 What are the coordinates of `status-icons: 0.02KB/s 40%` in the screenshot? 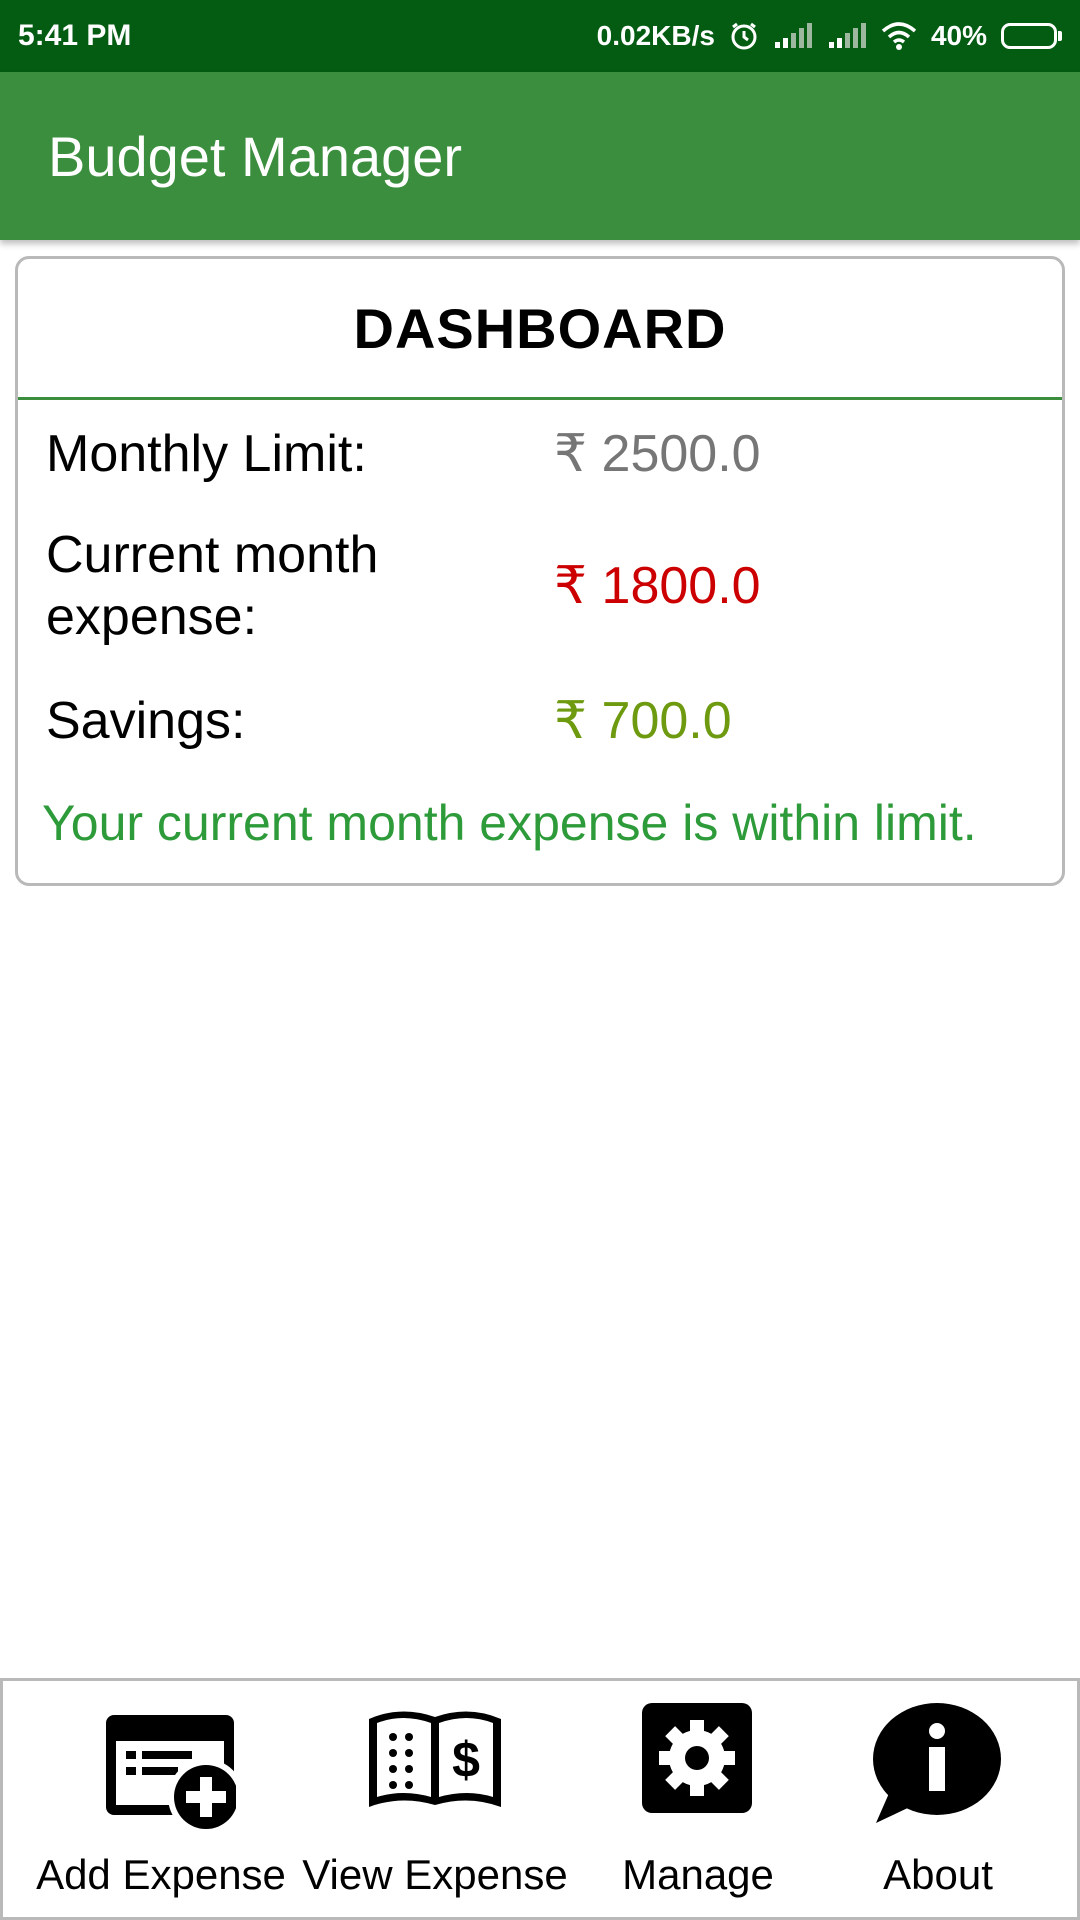 It's located at (829, 36).